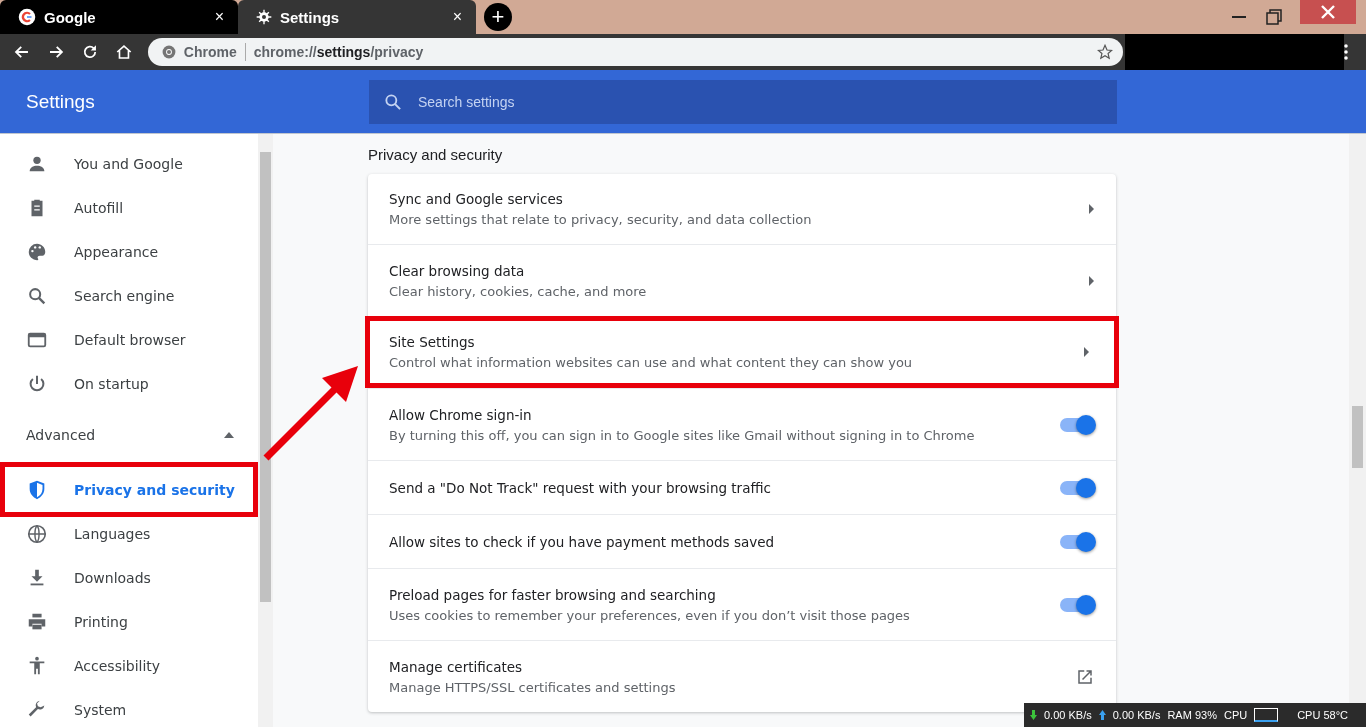 The width and height of the screenshot is (1366, 727). Describe the element at coordinates (129, 622) in the screenshot. I see `sidebar-item: Printing` at that location.